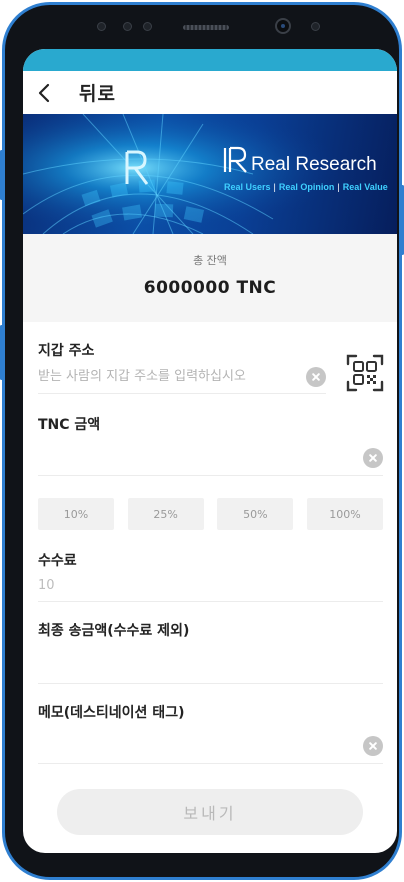 This screenshot has width=404, height=882. Describe the element at coordinates (210, 662) in the screenshot. I see `final-amount-value` at that location.